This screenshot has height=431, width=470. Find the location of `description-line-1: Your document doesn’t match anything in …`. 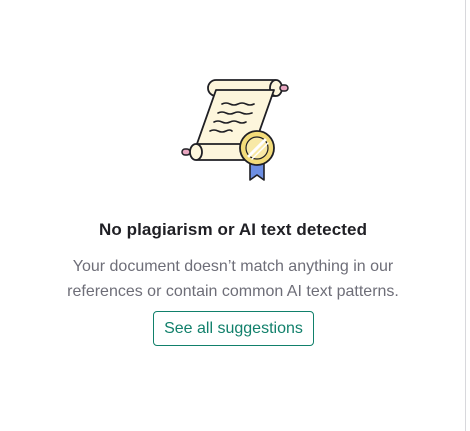

description-line-1: Your document doesn’t match anything in … is located at coordinates (233, 266).